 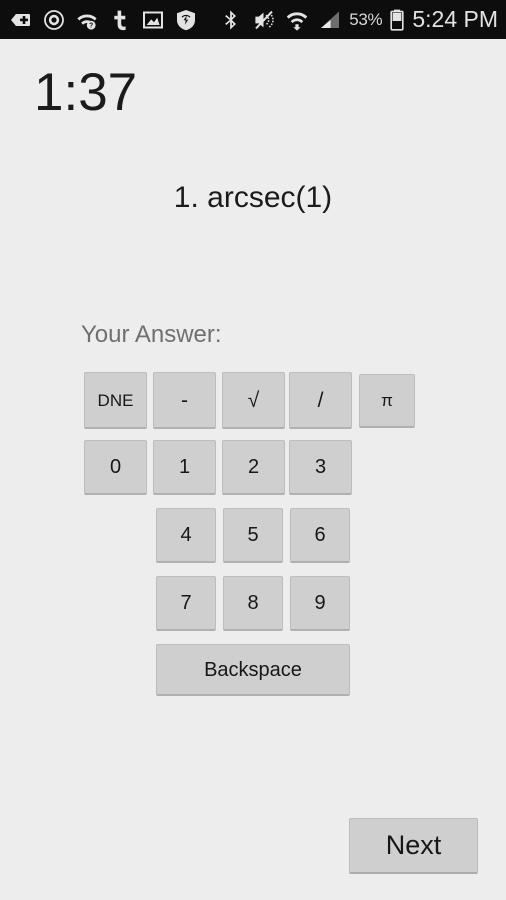 I want to click on question-text: 1. arcsec(1), so click(x=253, y=197).